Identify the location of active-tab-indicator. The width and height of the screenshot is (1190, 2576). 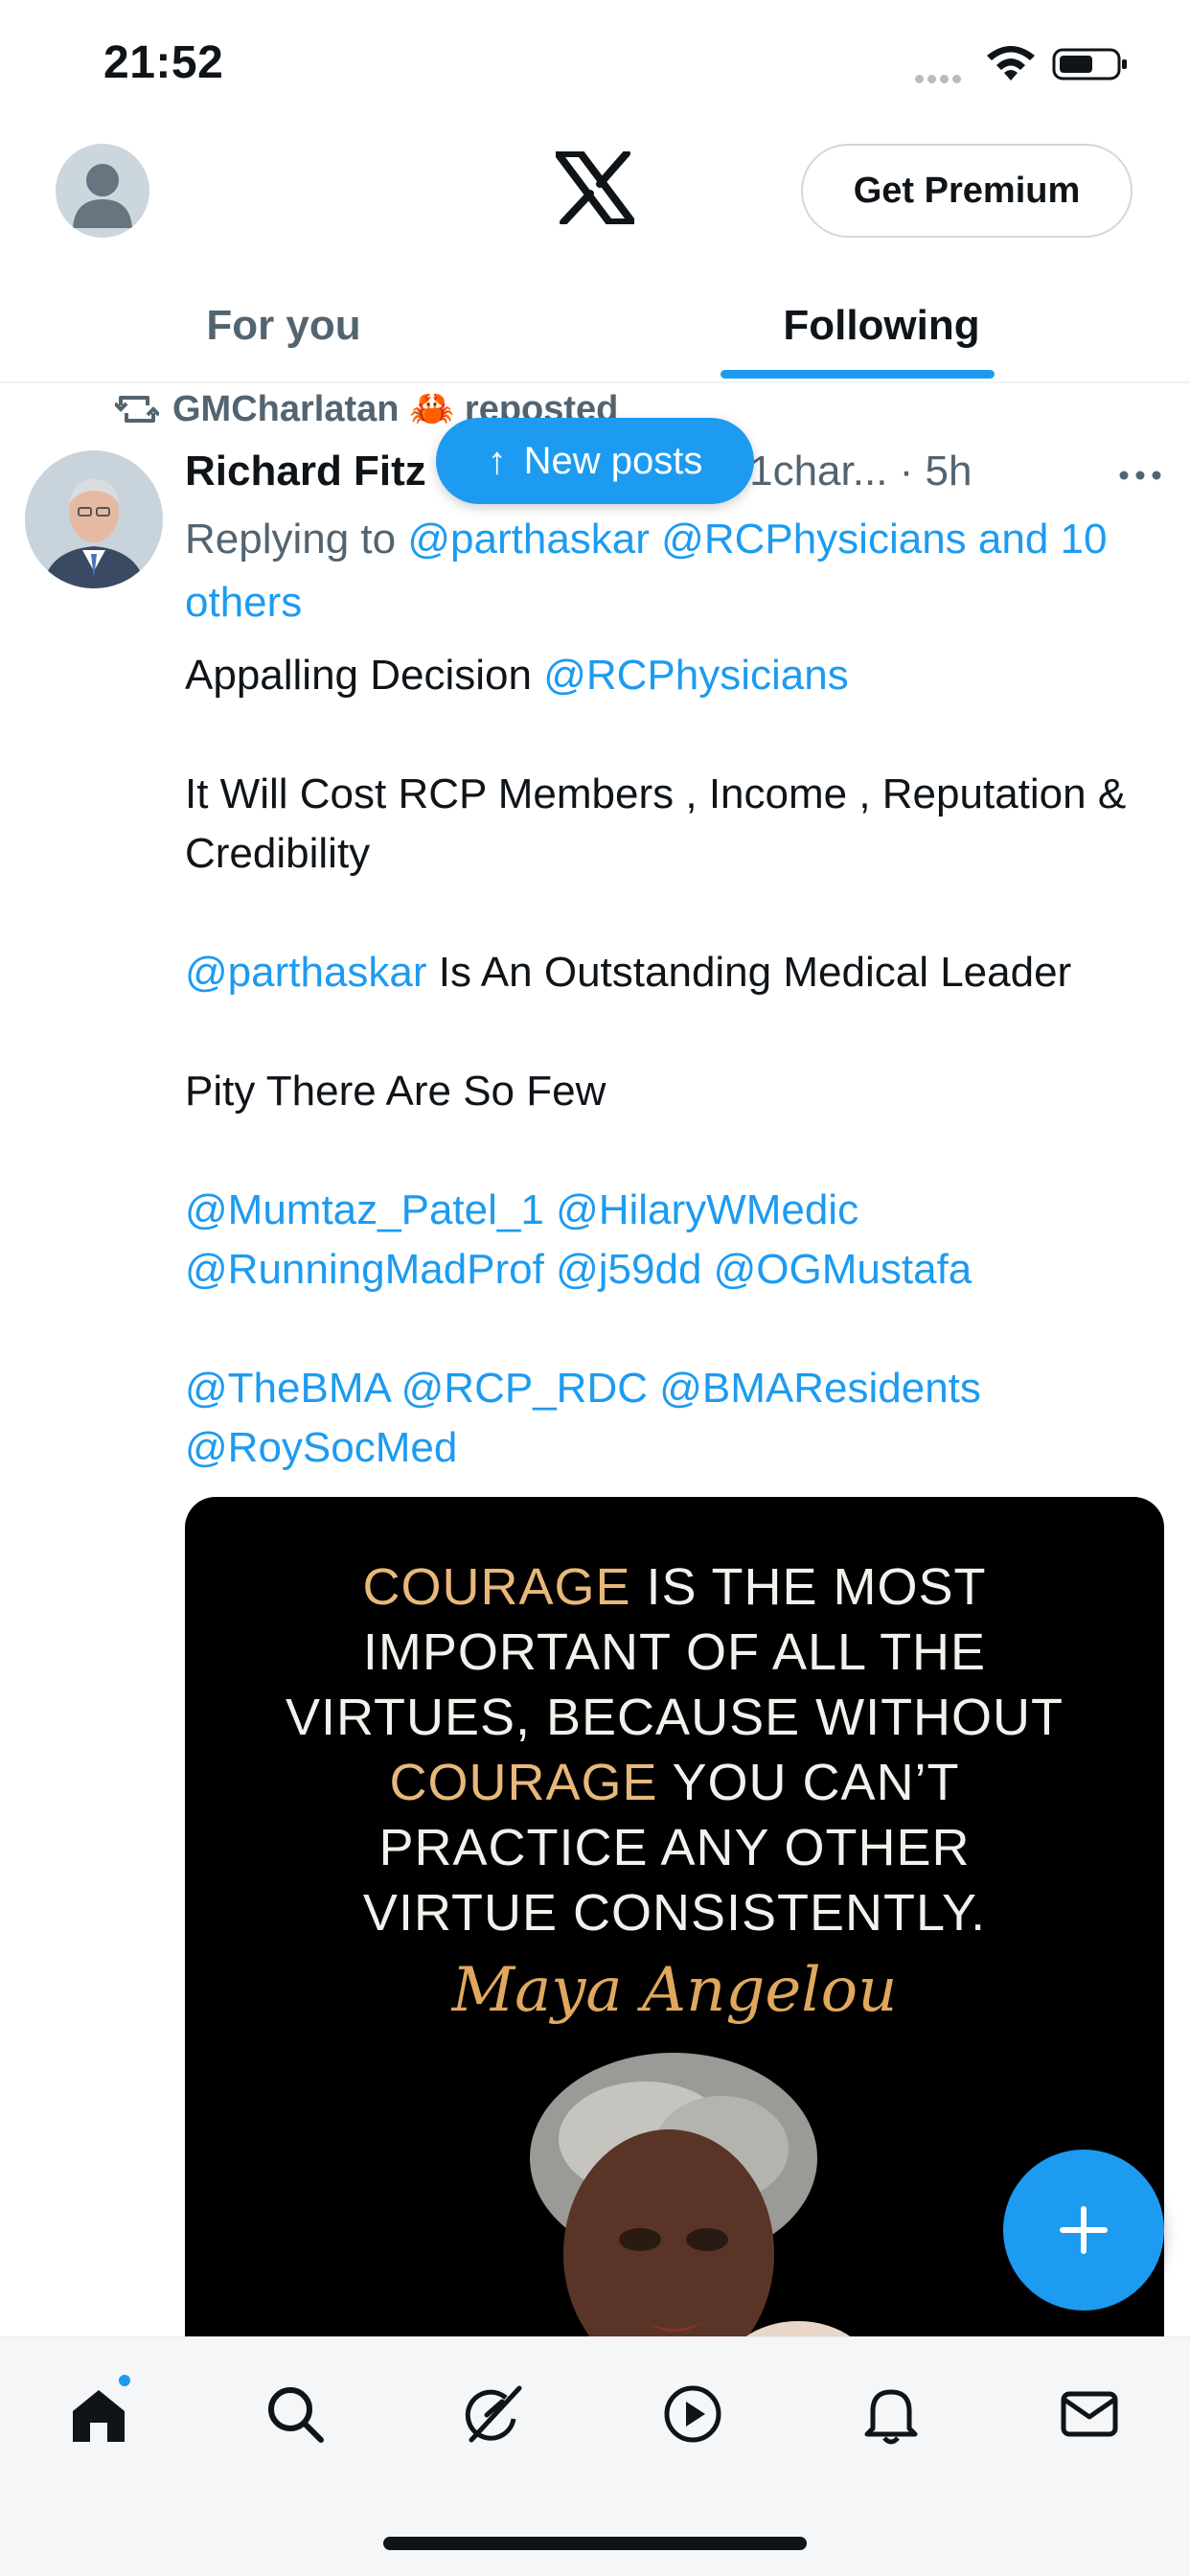
(858, 374).